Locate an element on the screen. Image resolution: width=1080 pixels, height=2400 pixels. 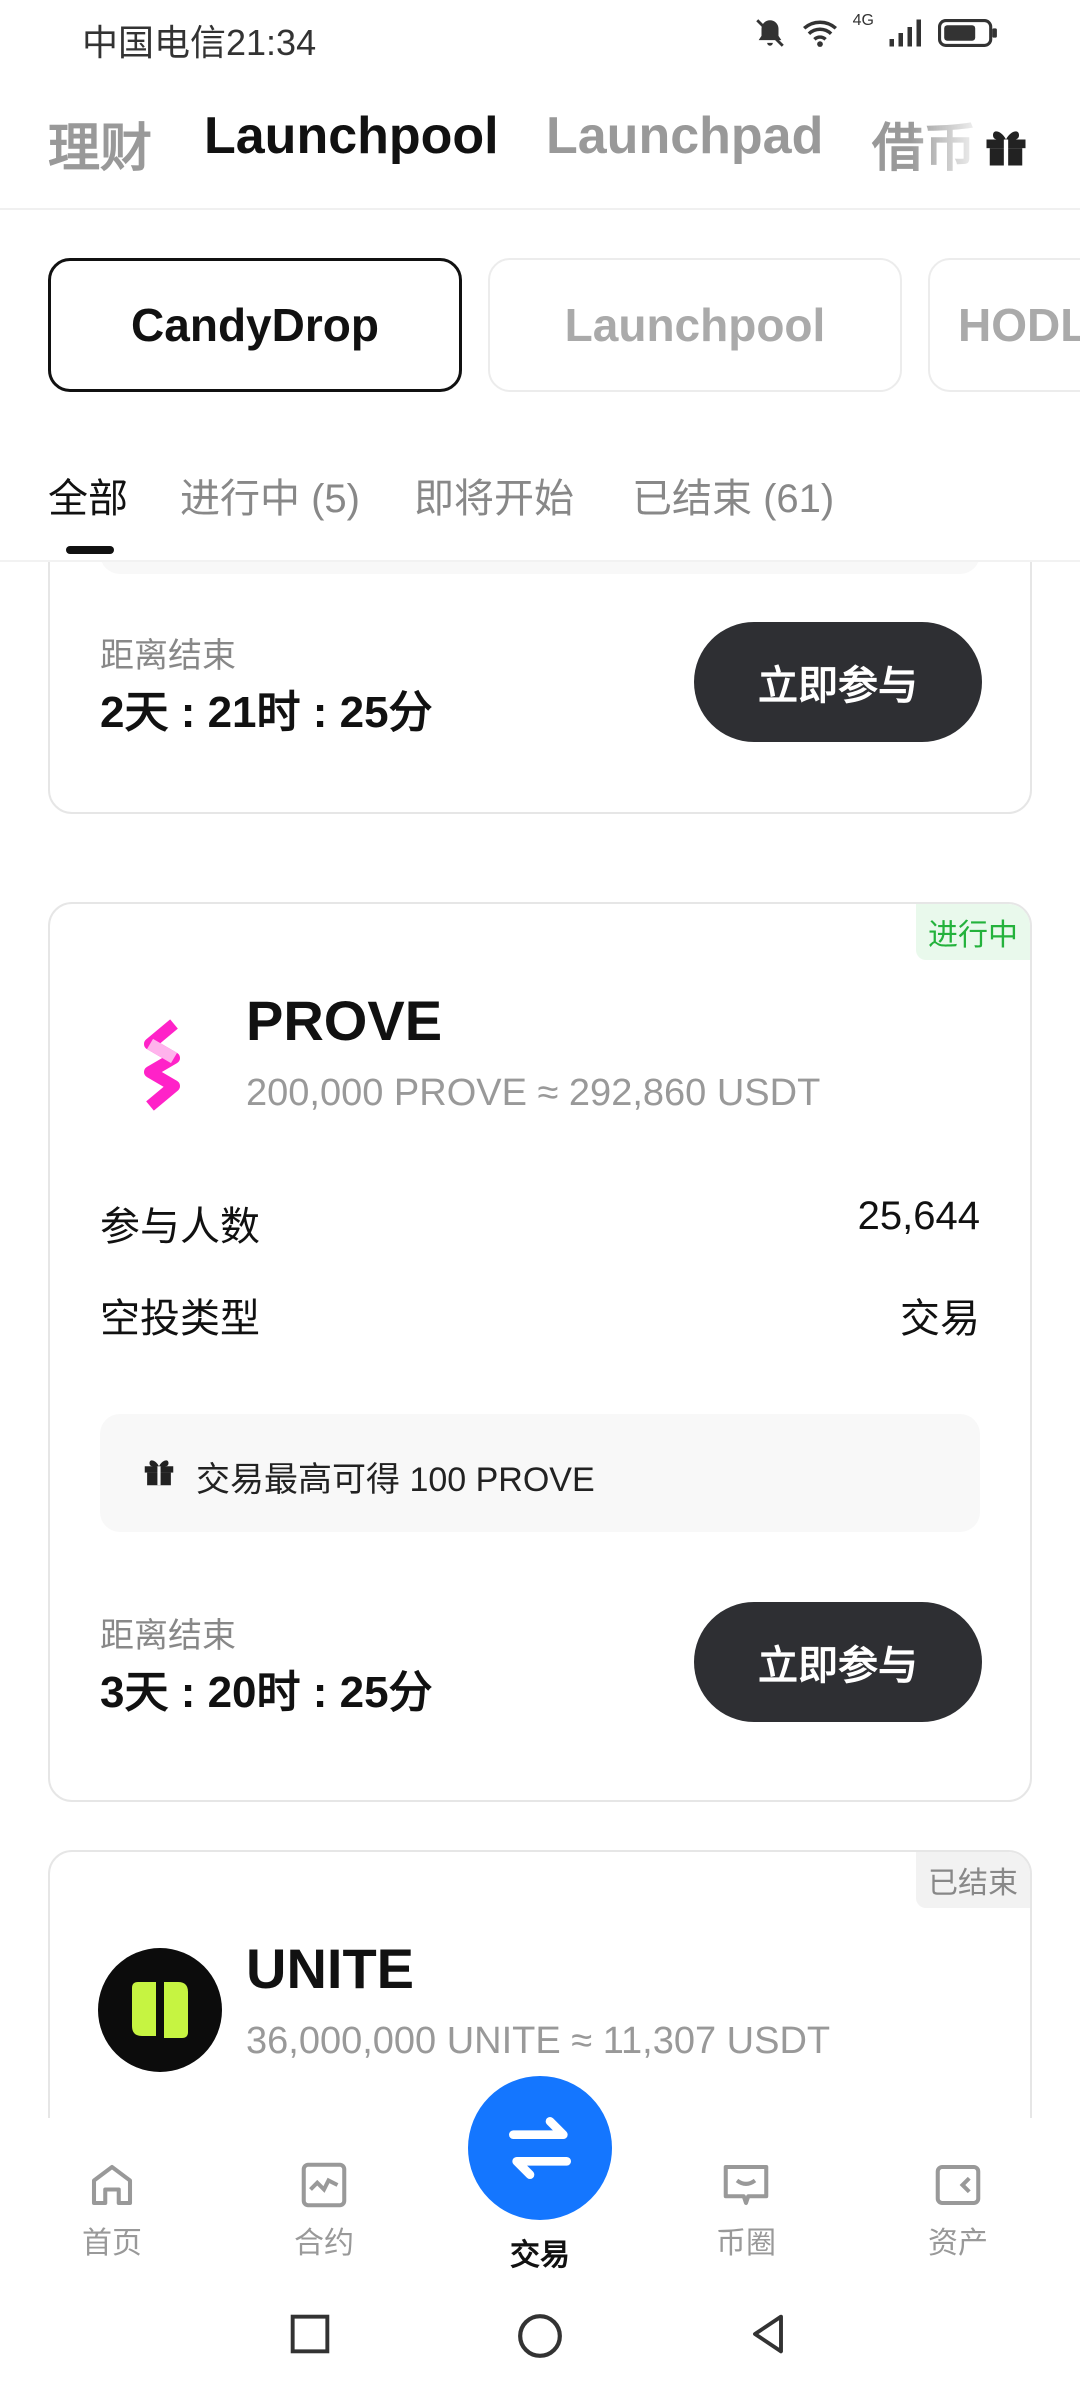
nav-assets-label: 资产 is located at coordinates (958, 2243).